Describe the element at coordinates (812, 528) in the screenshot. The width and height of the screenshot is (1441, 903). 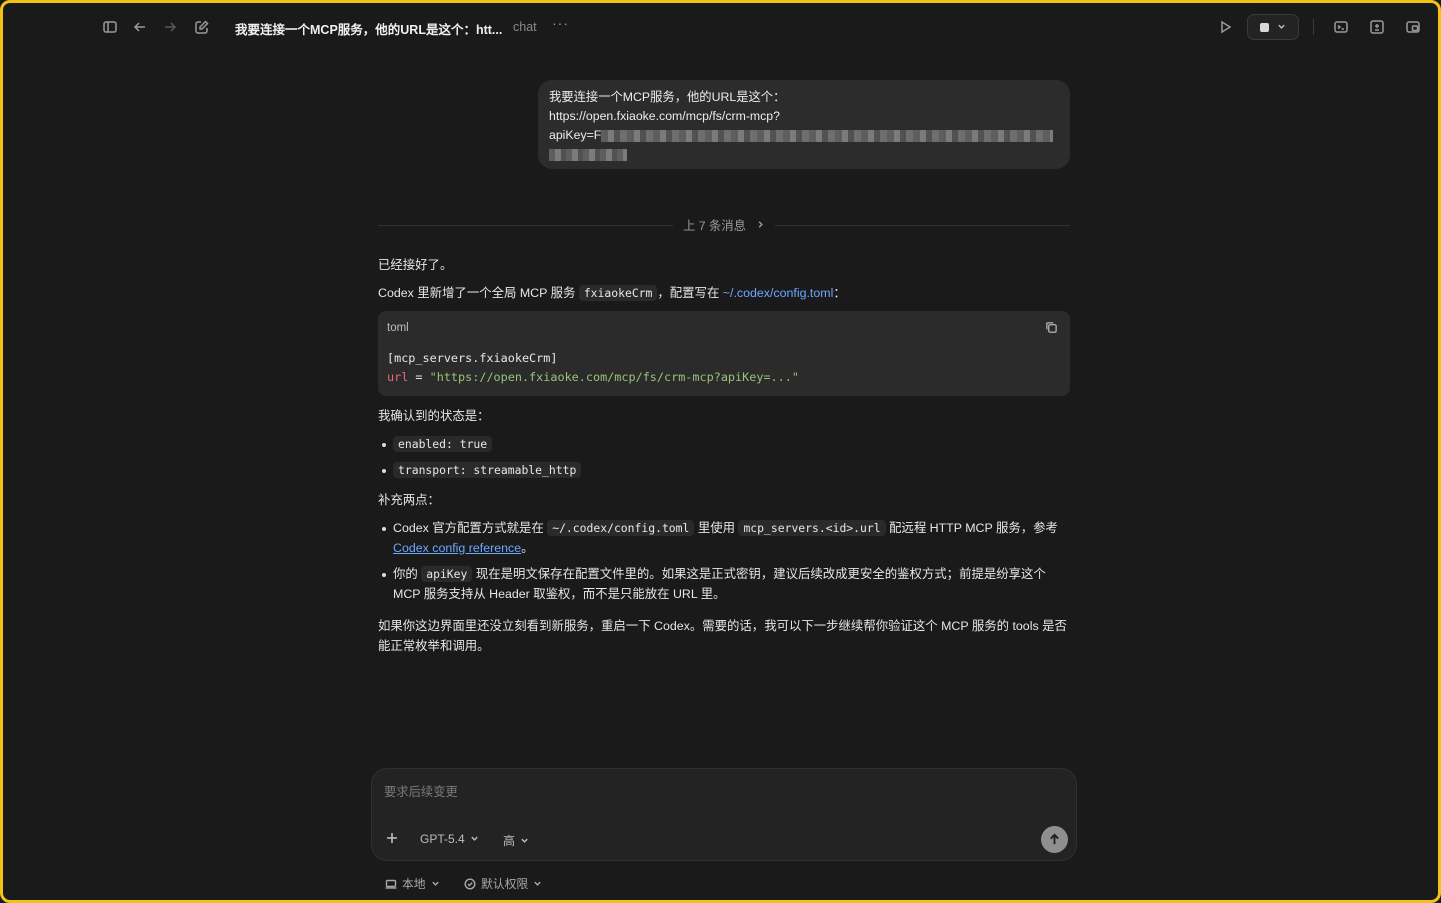
I see `inline-code: mcp_servers.<id>.url` at that location.